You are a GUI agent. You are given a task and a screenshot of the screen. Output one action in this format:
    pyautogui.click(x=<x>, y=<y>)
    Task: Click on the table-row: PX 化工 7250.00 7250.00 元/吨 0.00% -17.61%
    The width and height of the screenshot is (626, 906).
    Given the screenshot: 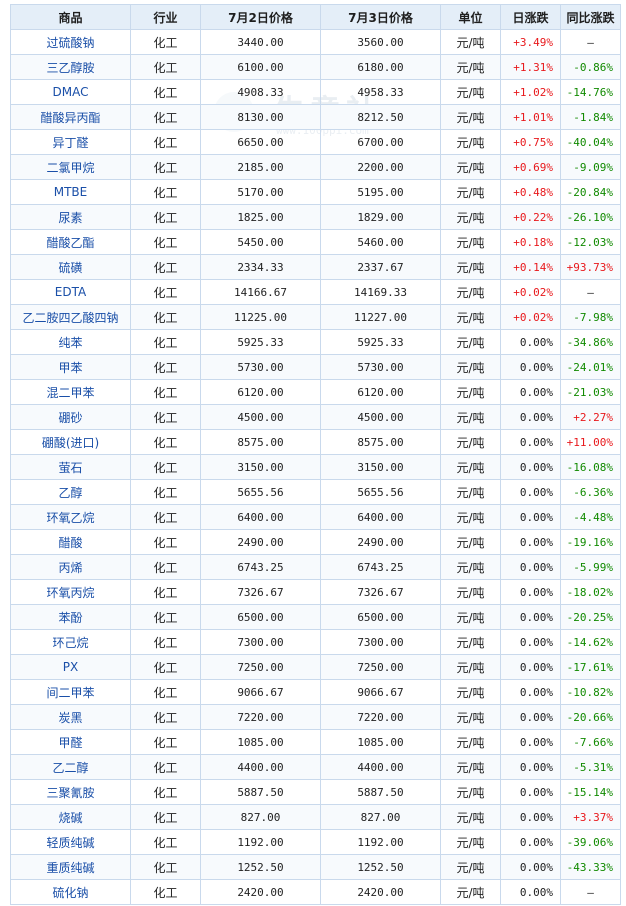 What is the action you would take?
    pyautogui.click(x=315, y=667)
    